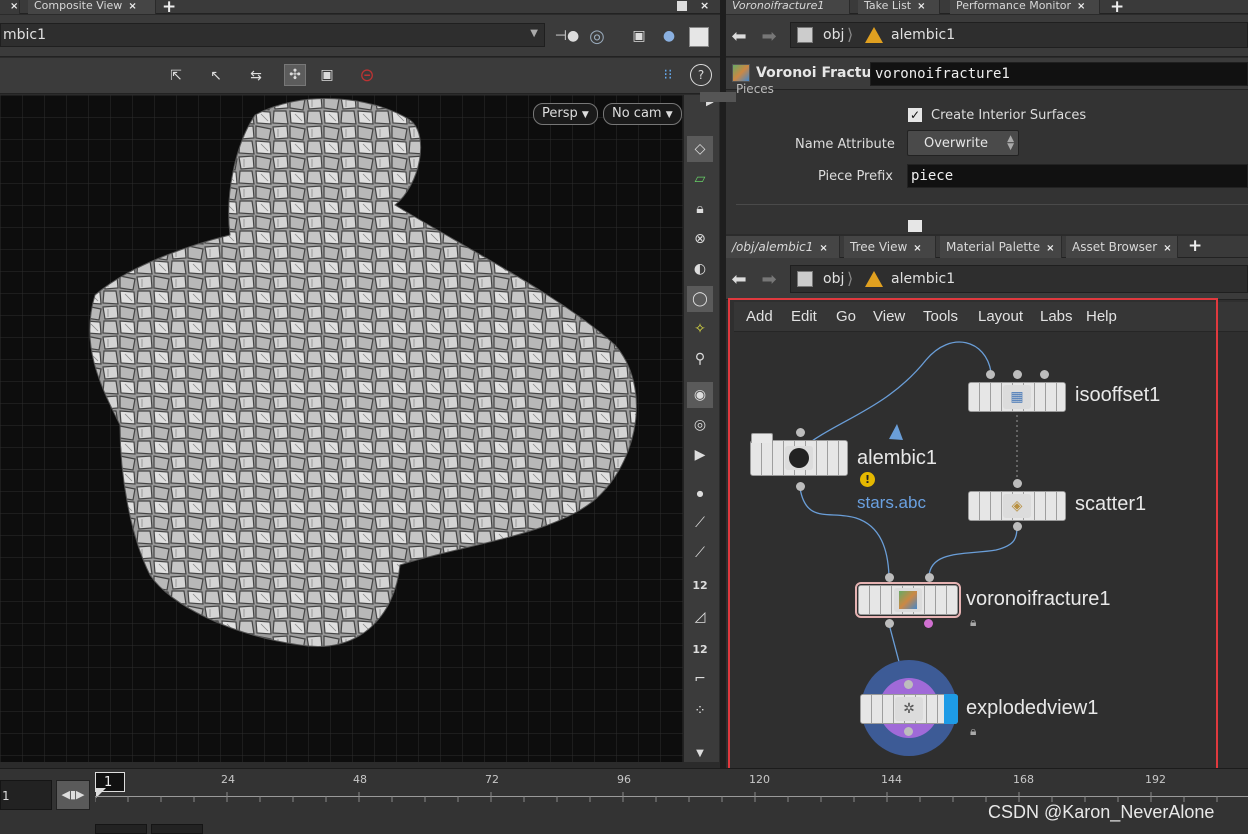 The height and width of the screenshot is (834, 1248). I want to click on normal-line-icon: ⟋, so click(700, 523).